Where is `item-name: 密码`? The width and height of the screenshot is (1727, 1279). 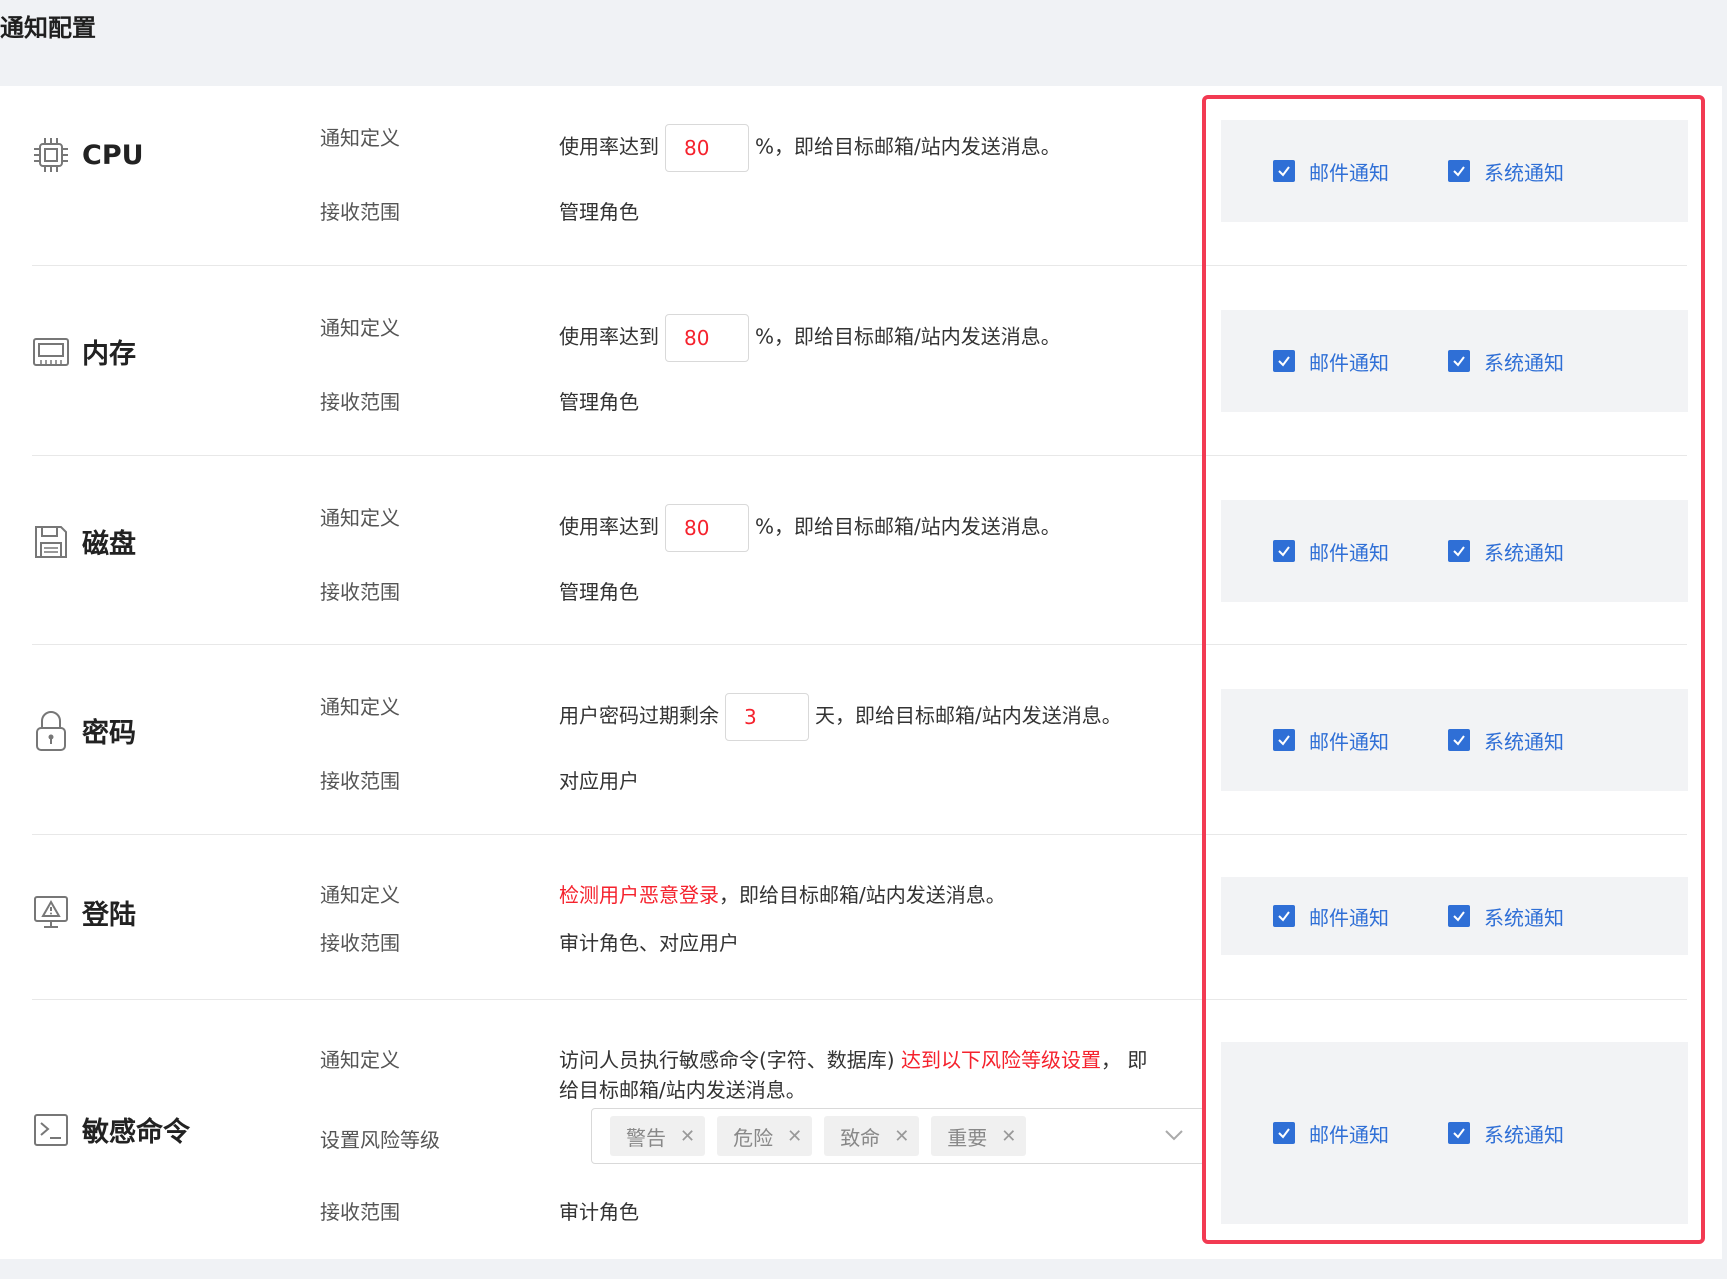 item-name: 密码 is located at coordinates (109, 733).